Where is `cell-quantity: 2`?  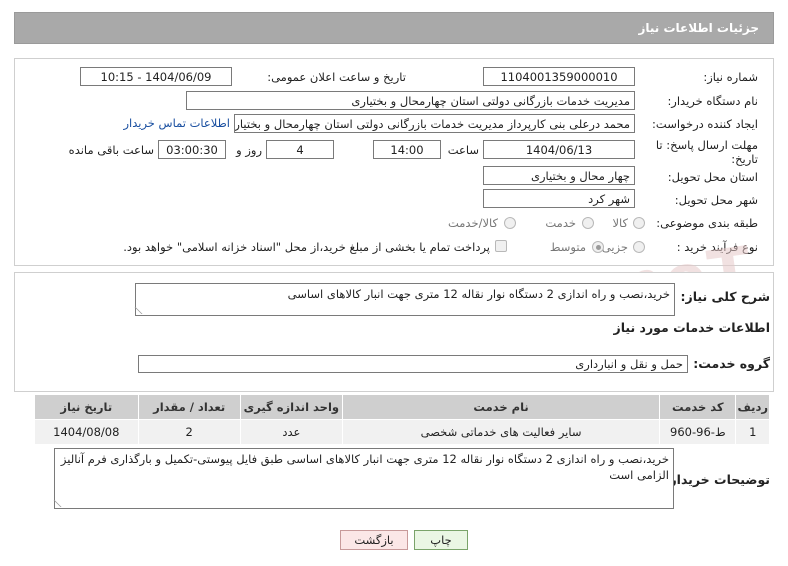
cell-quantity: 2 is located at coordinates (189, 432).